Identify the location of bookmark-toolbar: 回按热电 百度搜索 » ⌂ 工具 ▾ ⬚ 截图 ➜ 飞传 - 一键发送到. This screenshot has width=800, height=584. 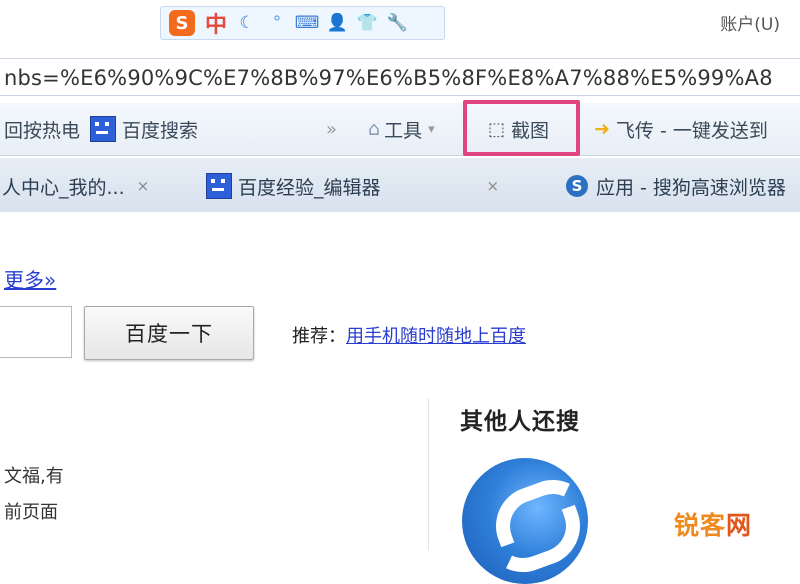
(400, 129).